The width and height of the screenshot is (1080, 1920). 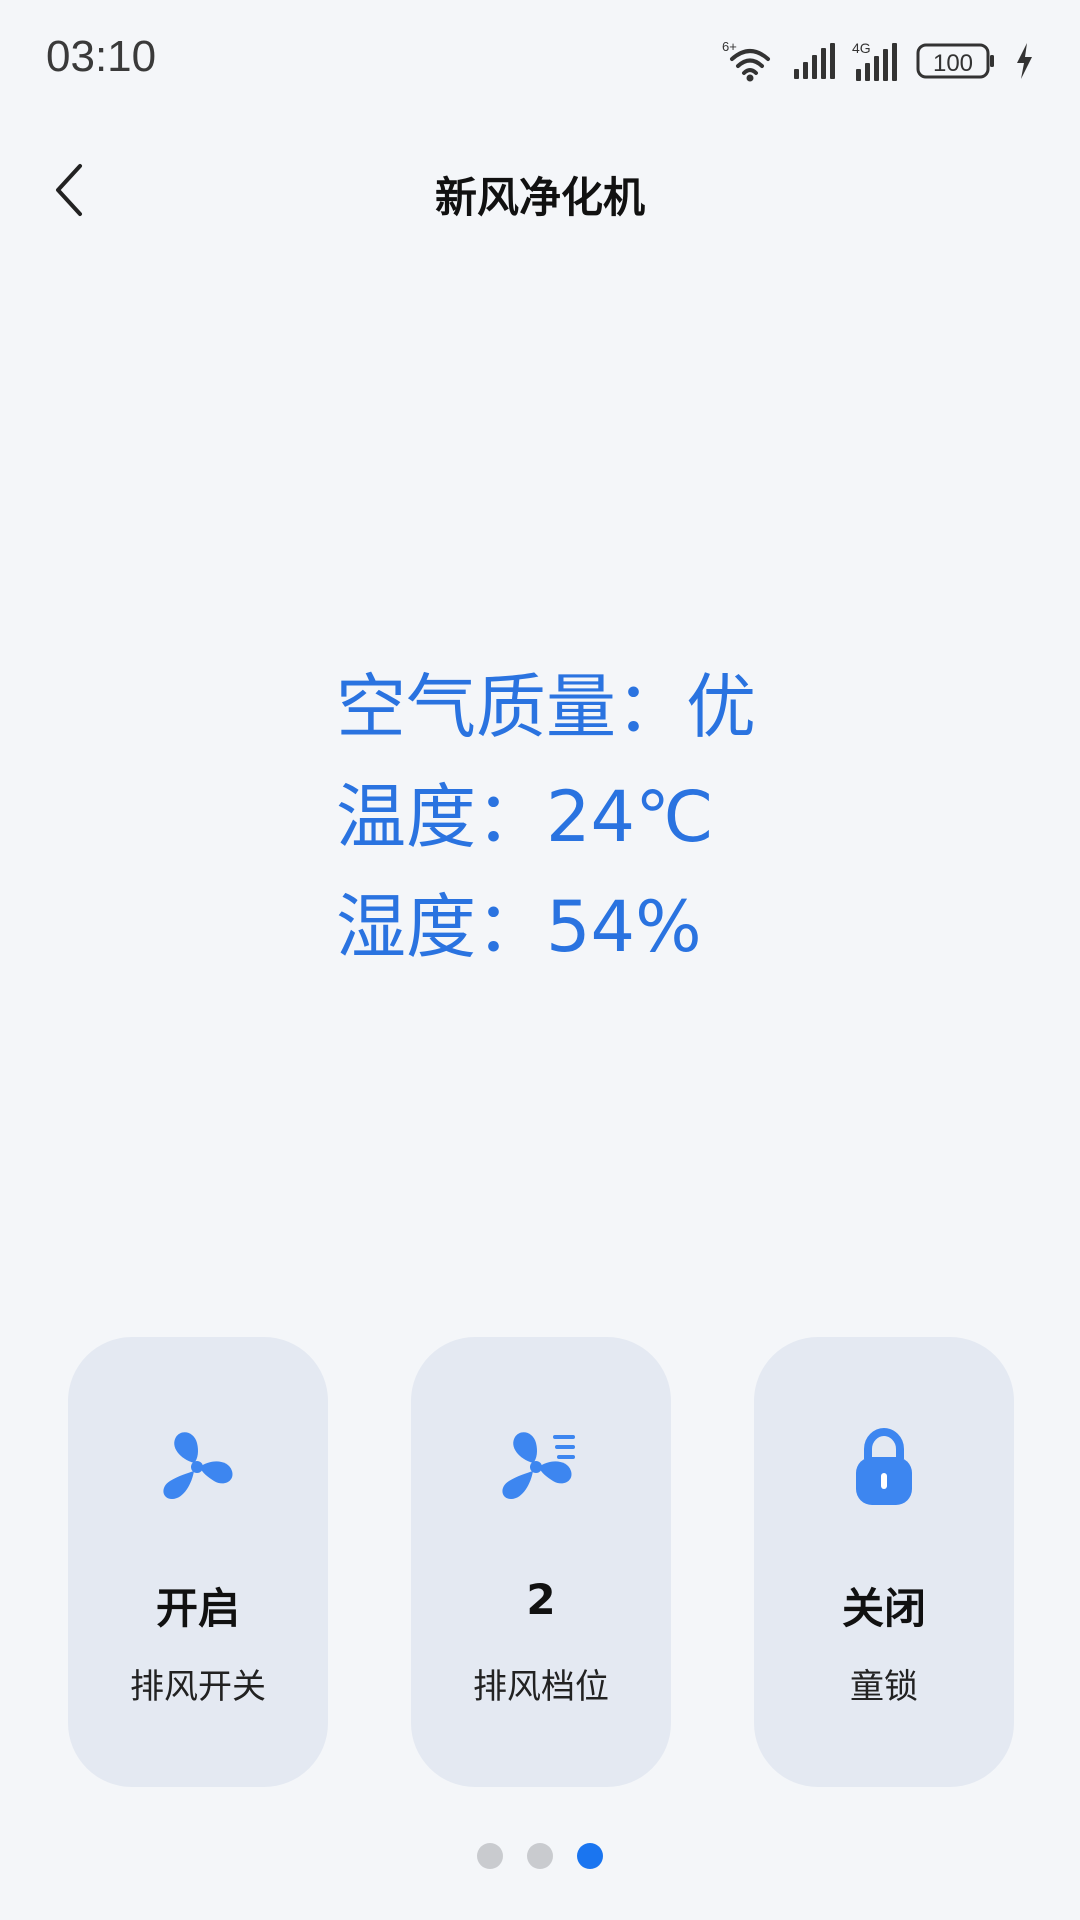 What do you see at coordinates (814, 61) in the screenshot?
I see `signal-icon` at bounding box center [814, 61].